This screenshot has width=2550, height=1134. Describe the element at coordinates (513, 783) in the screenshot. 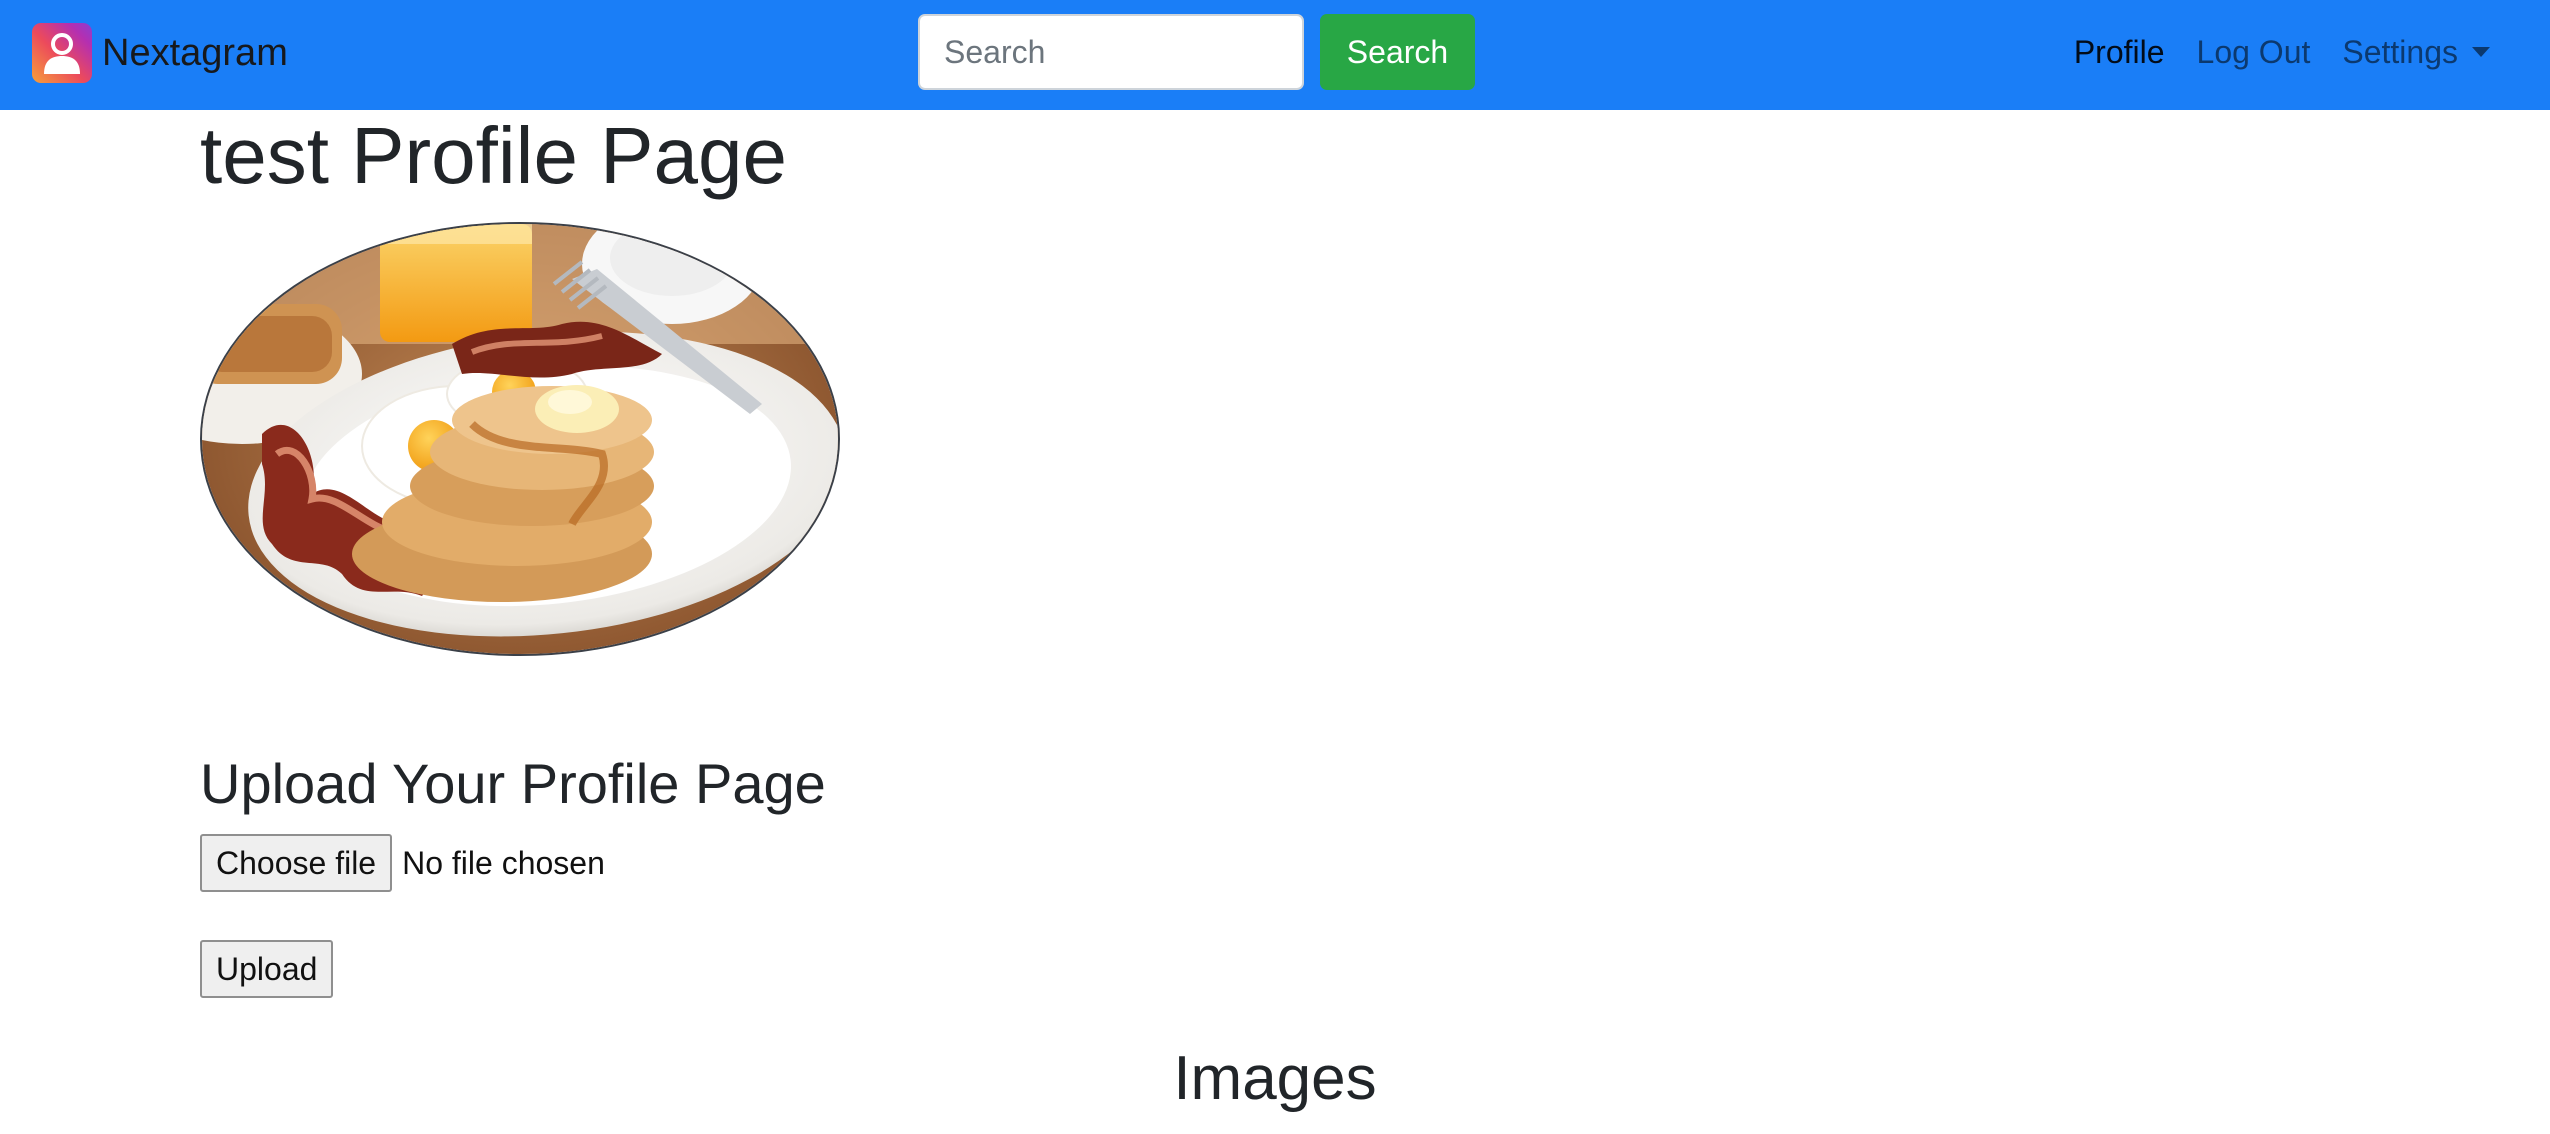

I see `upload-heading: Upload Your Profile Page` at that location.